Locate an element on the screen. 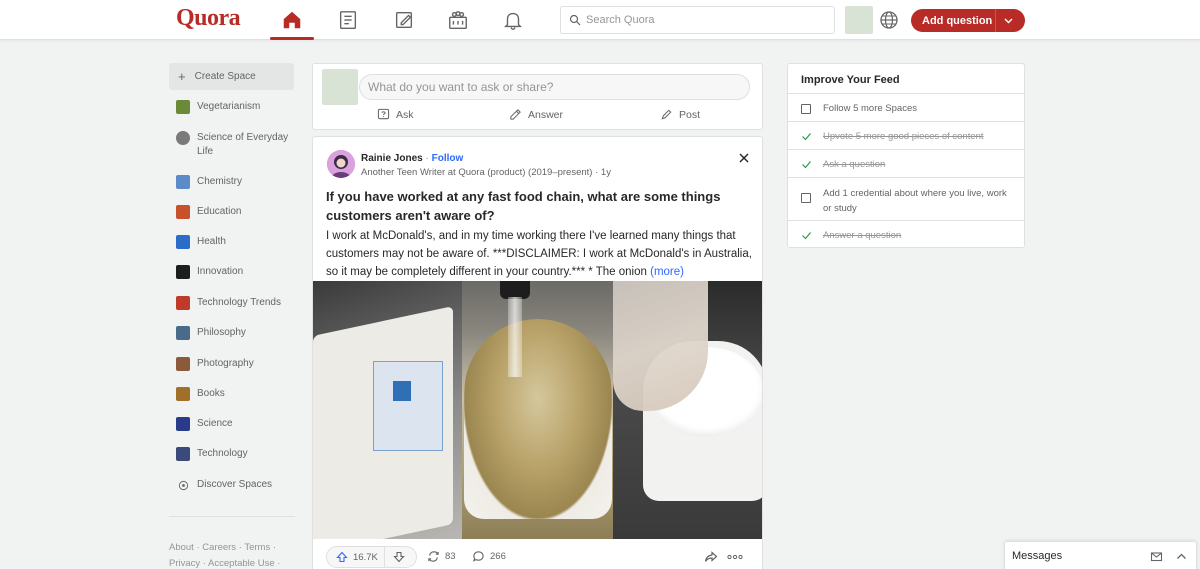 The width and height of the screenshot is (1200, 569). sidebar-item-label: Photography is located at coordinates (225, 363).